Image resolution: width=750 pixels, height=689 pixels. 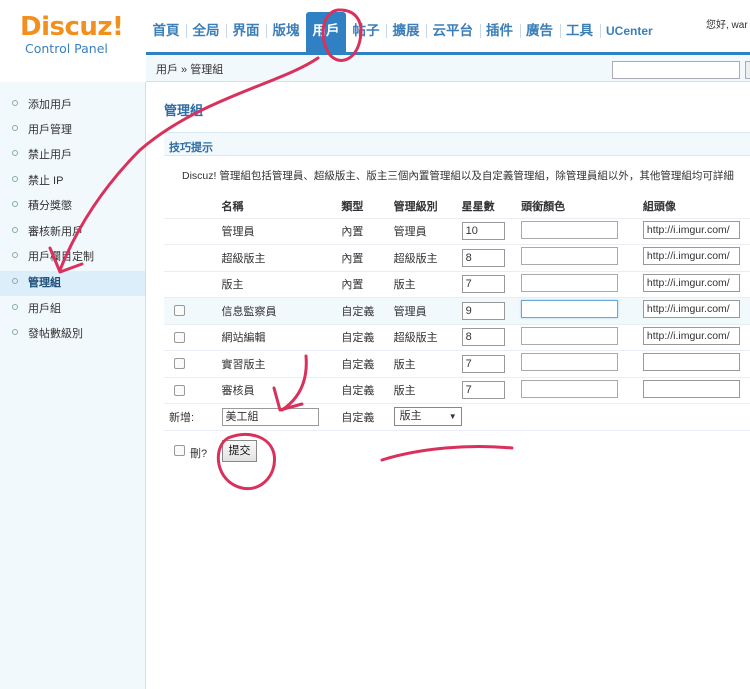 What do you see at coordinates (453, 32) in the screenshot?
I see `nav-cloud: 云平台` at bounding box center [453, 32].